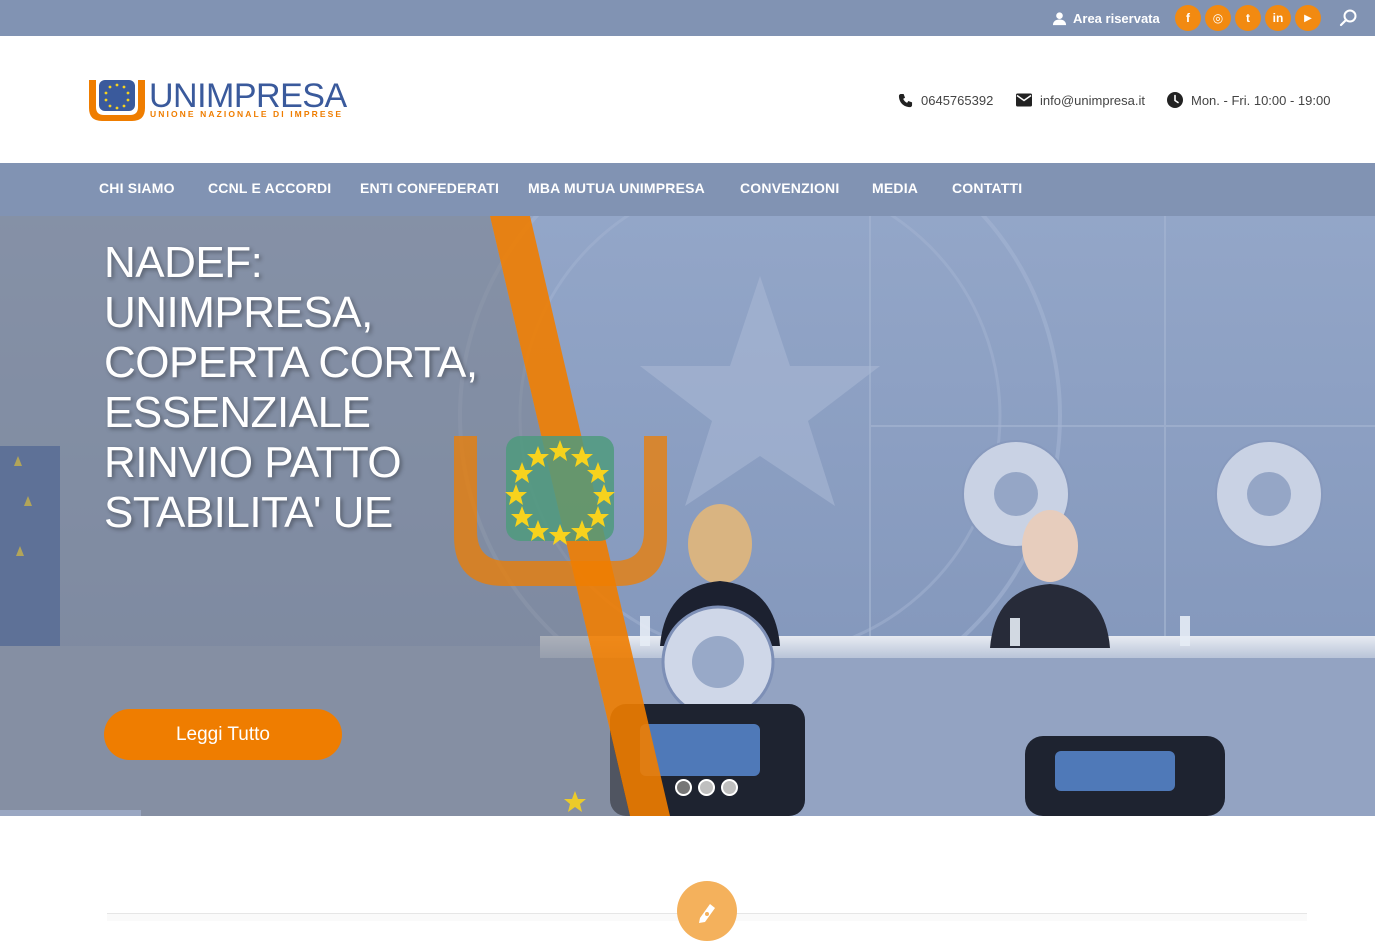 This screenshot has width=1375, height=941. Describe the element at coordinates (1261, 100) in the screenshot. I see `opening-hours: Mon. - Fri. 10:00 - 19:00` at that location.